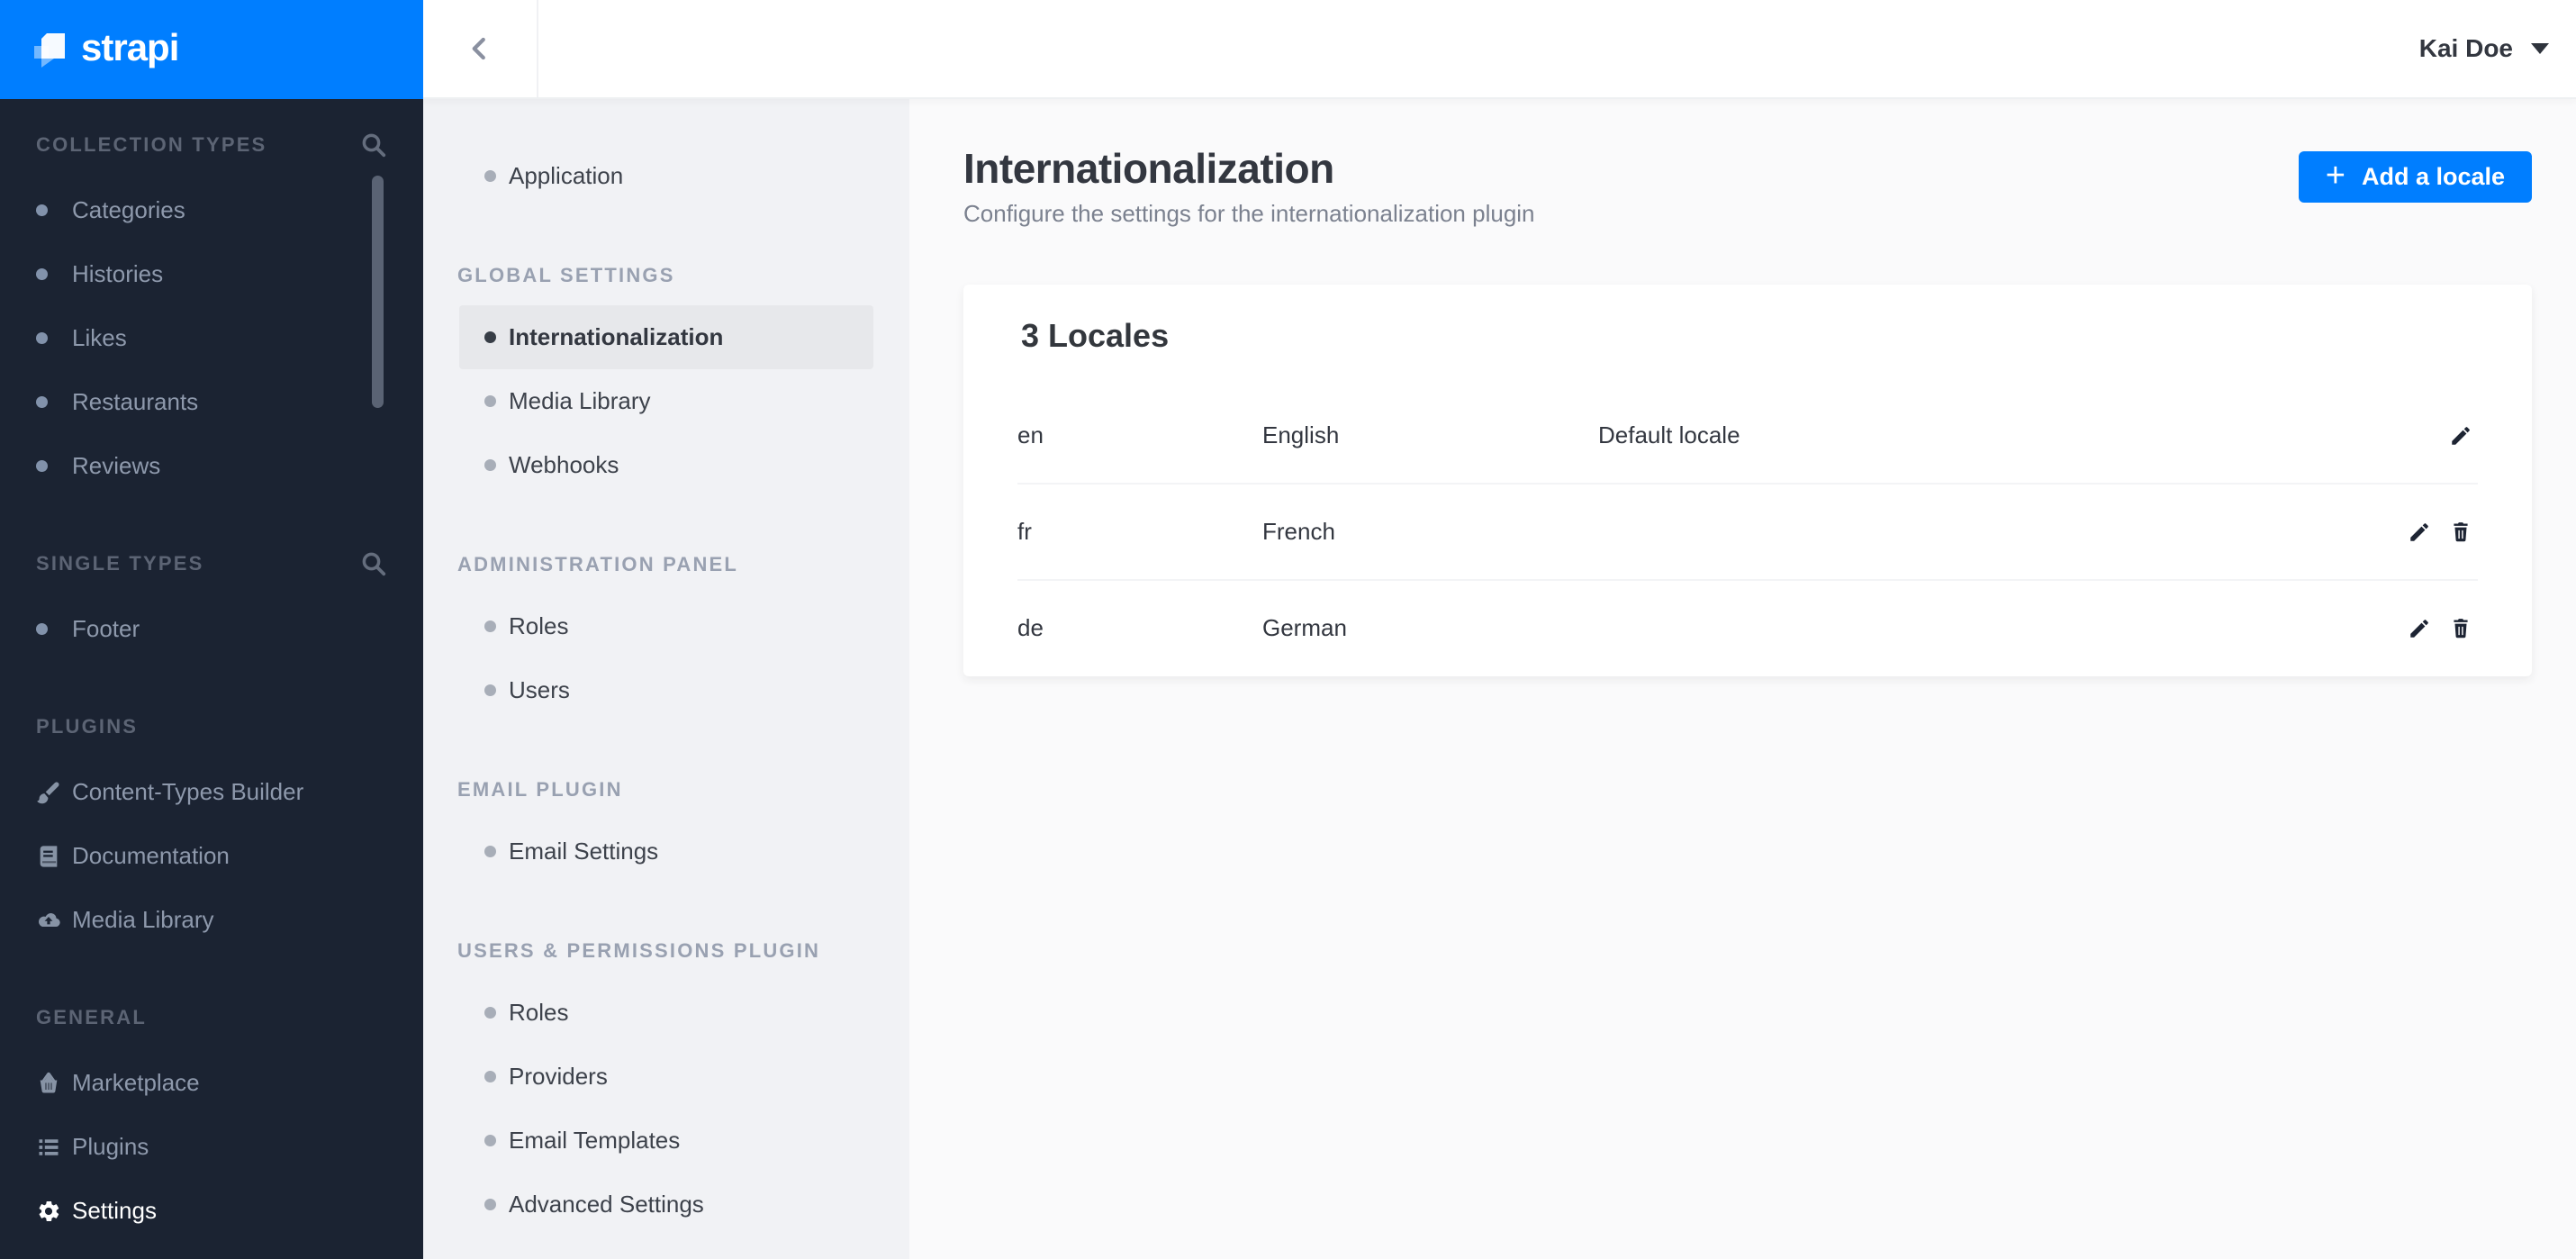  What do you see at coordinates (2540, 48) in the screenshot?
I see `caret-down-icon` at bounding box center [2540, 48].